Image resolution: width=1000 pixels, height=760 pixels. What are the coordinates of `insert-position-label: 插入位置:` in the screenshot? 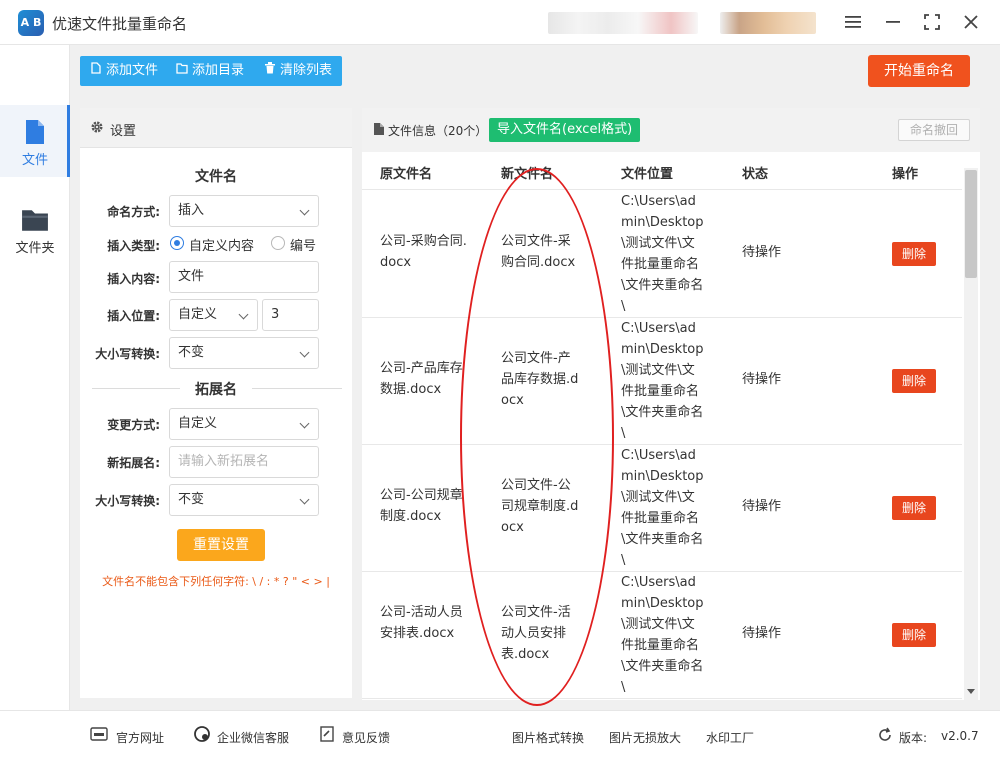 It's located at (133, 316).